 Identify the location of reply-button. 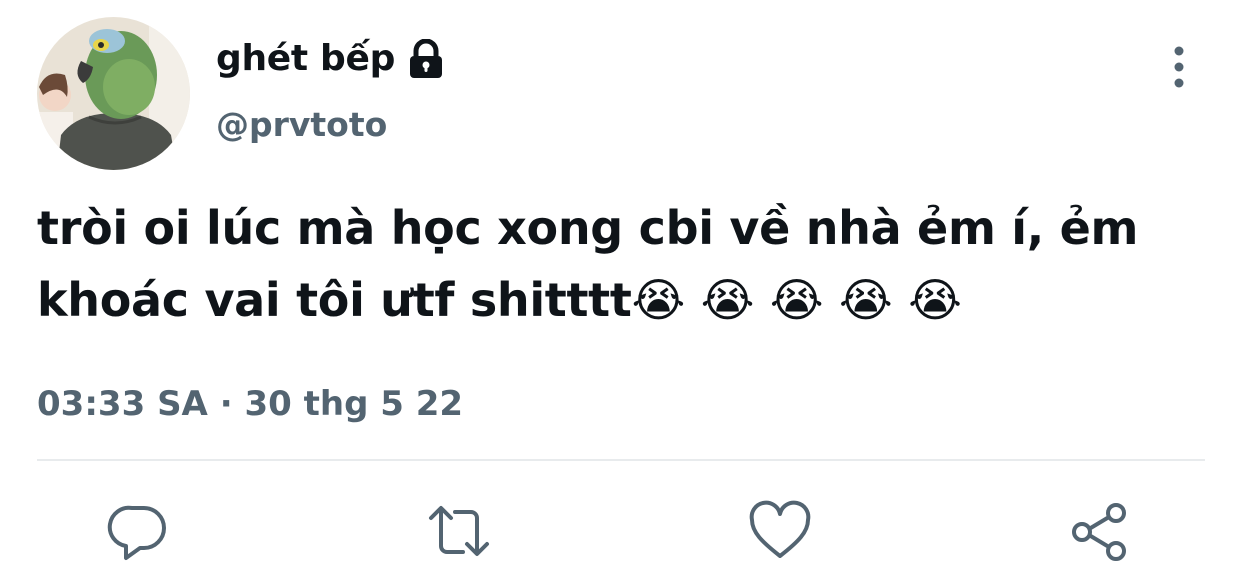
(138, 532).